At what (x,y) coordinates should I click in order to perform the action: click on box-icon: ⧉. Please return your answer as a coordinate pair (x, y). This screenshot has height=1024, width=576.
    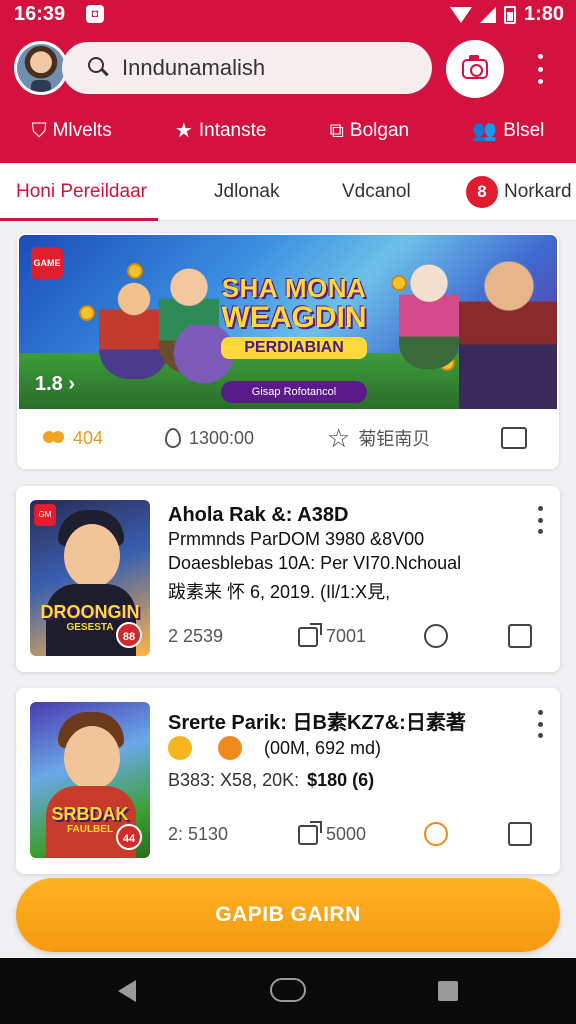
    Looking at the image, I should click on (336, 131).